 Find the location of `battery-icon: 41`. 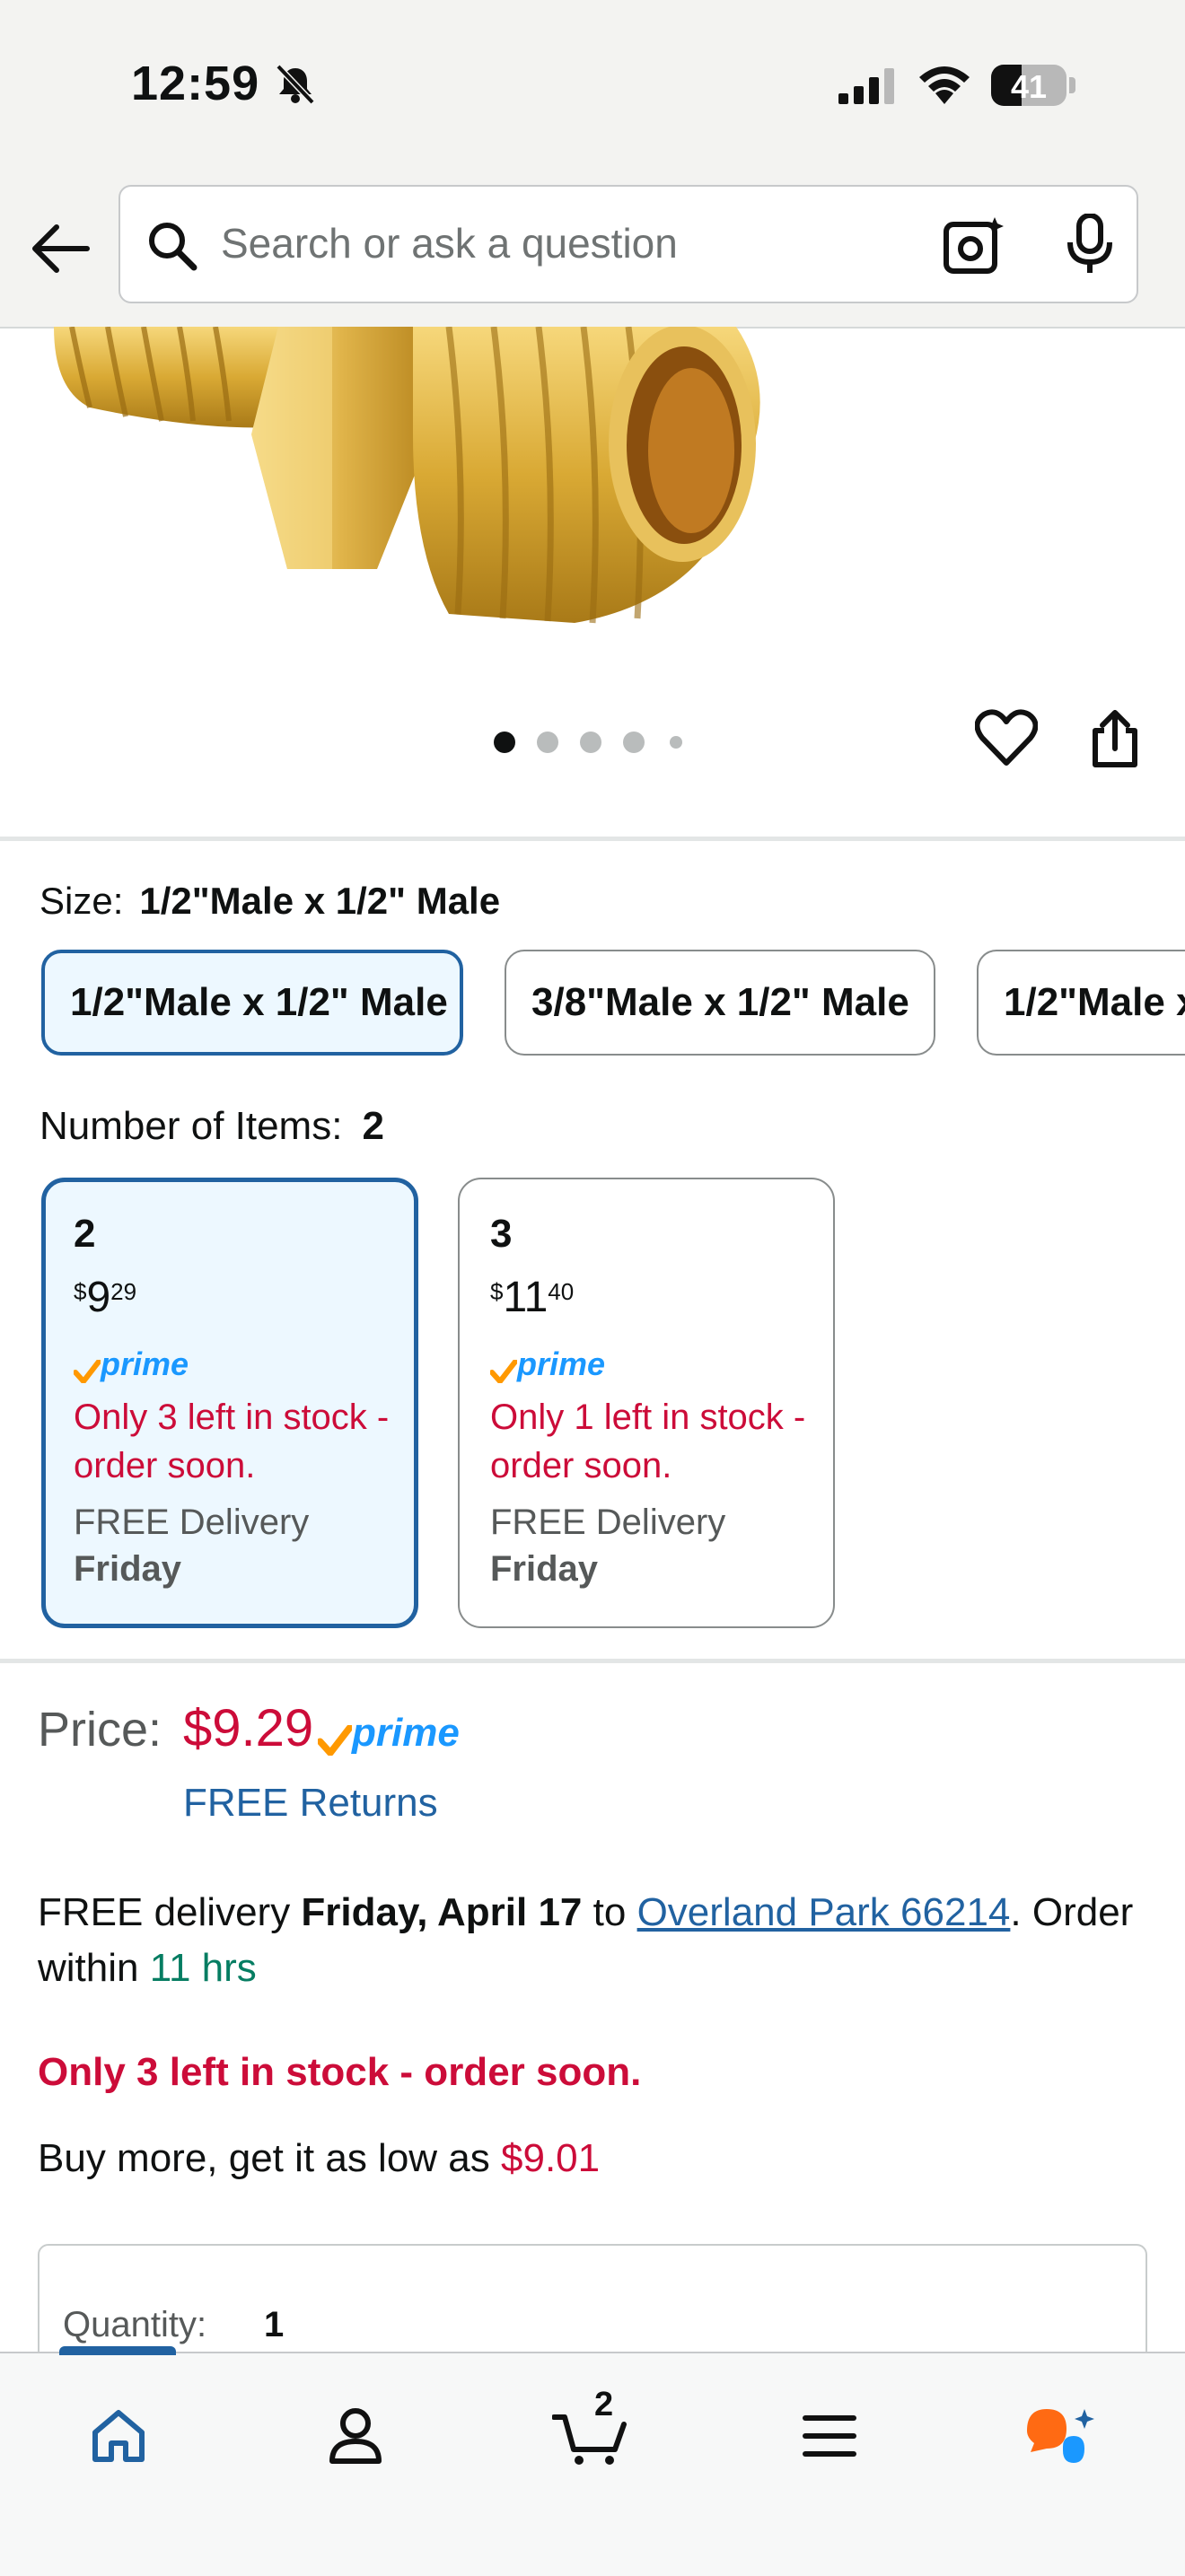

battery-icon: 41 is located at coordinates (1033, 86).